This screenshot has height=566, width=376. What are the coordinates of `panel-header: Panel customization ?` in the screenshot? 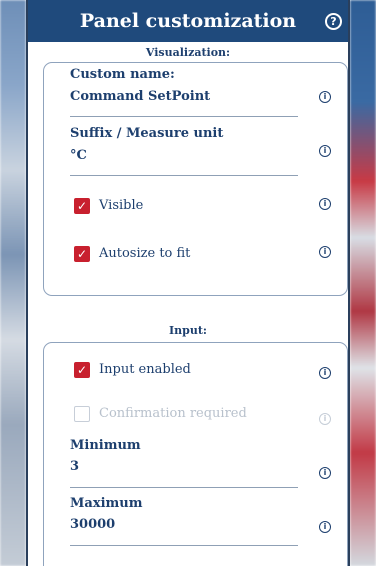 It's located at (188, 21).